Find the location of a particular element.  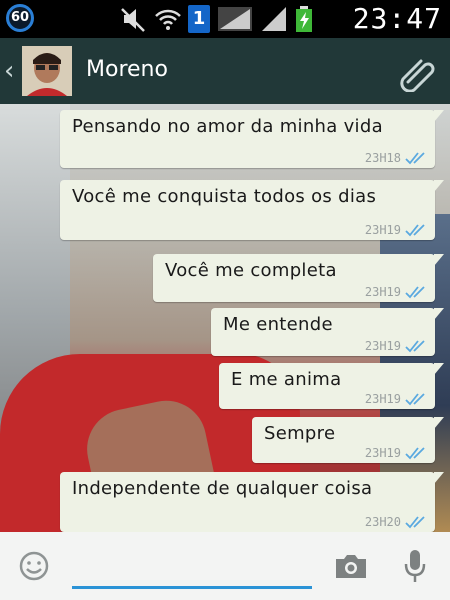

sim-indicator: 1 is located at coordinates (199, 19).